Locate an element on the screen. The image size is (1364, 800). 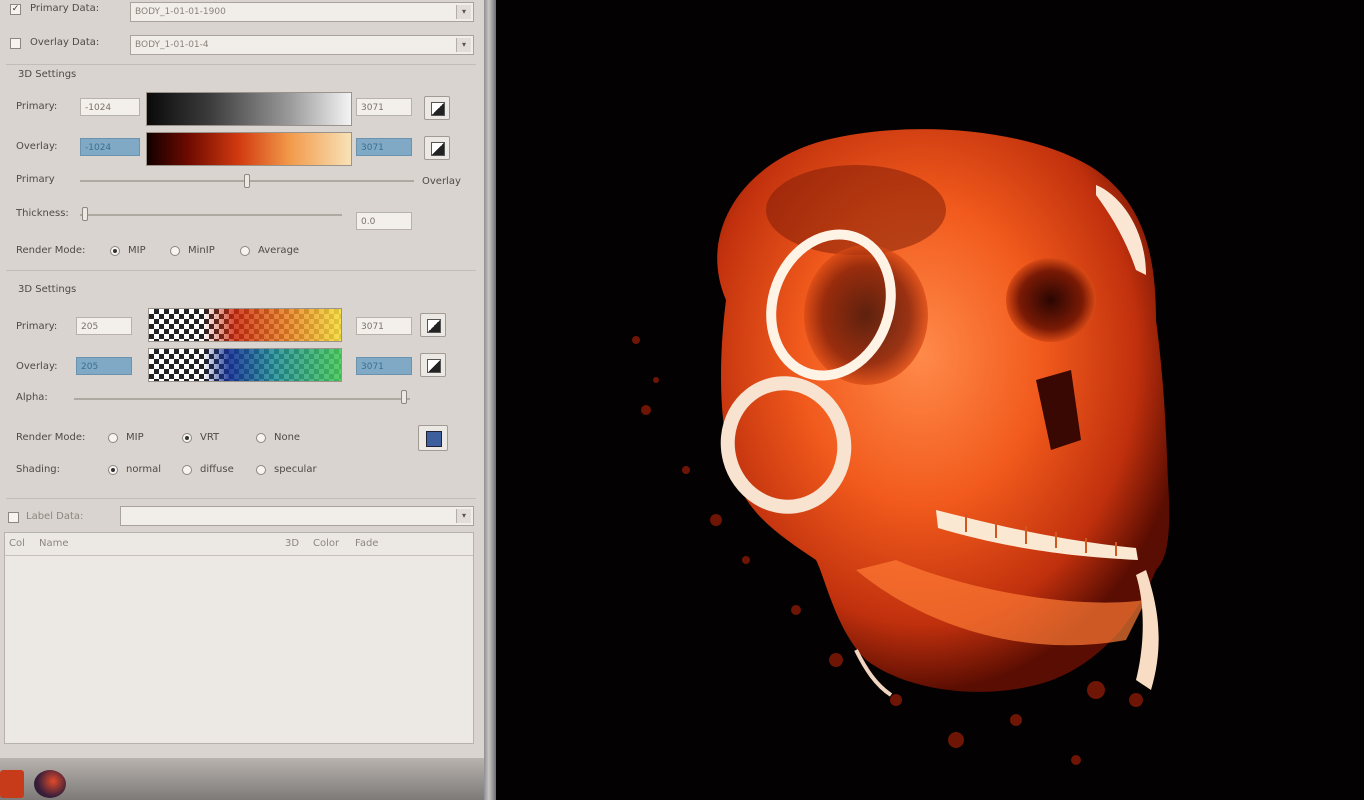
overlay-max-input: 3071 is located at coordinates (384, 147).